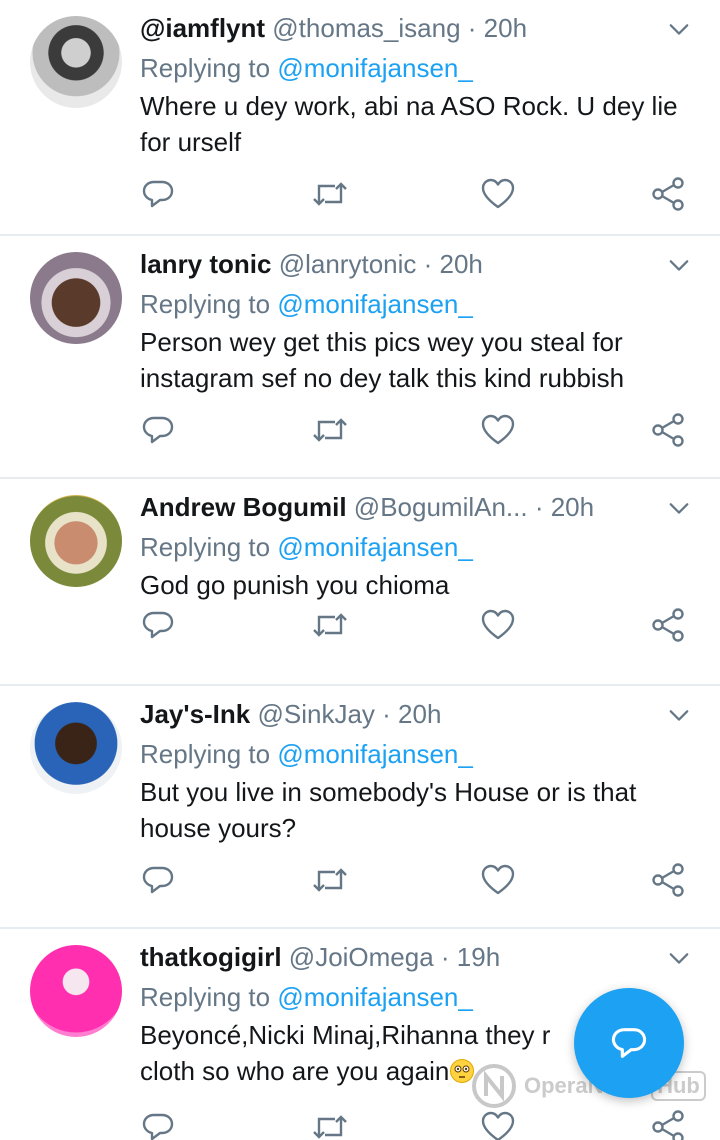 The image size is (720, 1140). Describe the element at coordinates (494, 1086) in the screenshot. I see `operanews-logo-icon` at that location.